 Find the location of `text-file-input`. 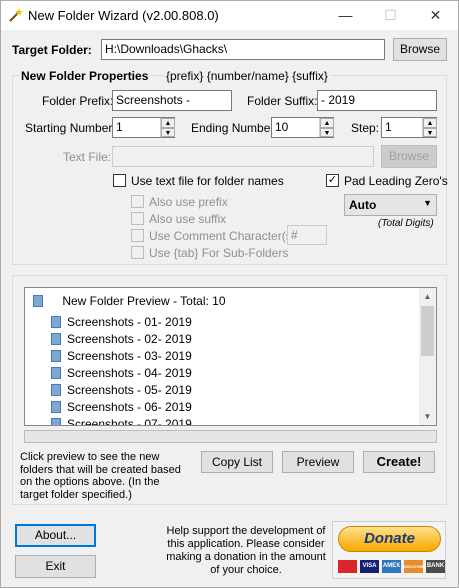

text-file-input is located at coordinates (243, 156).